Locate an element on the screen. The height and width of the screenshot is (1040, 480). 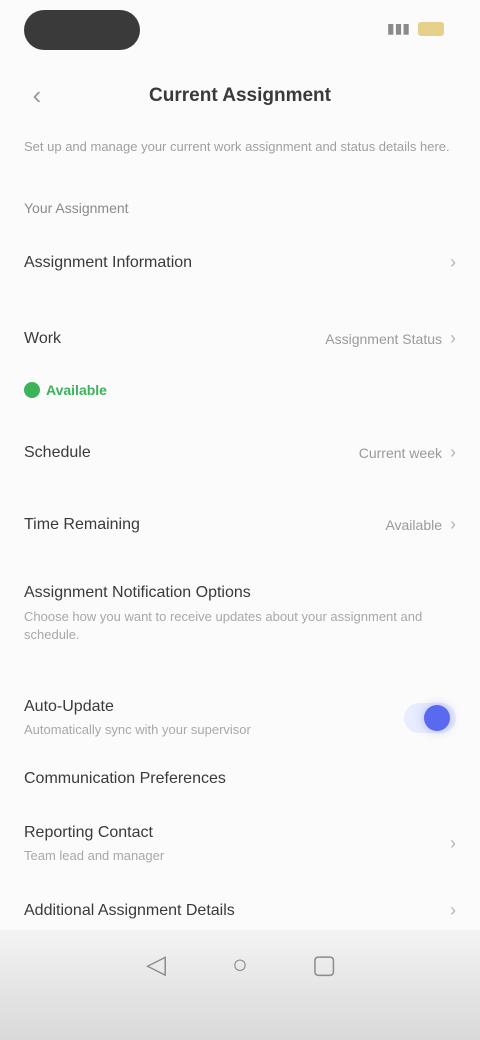
row-time-remaining: Time Remaining Available › is located at coordinates (240, 524).